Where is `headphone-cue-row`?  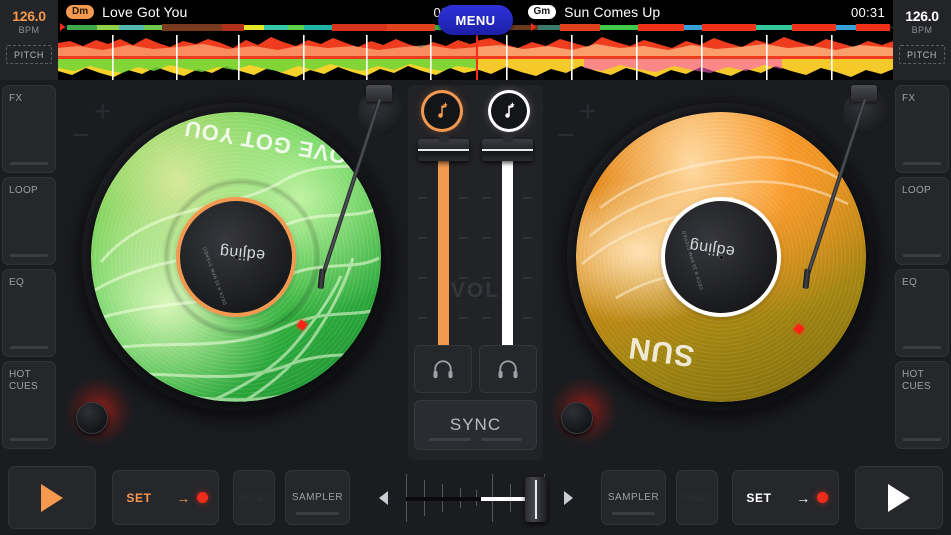 headphone-cue-row is located at coordinates (475, 369).